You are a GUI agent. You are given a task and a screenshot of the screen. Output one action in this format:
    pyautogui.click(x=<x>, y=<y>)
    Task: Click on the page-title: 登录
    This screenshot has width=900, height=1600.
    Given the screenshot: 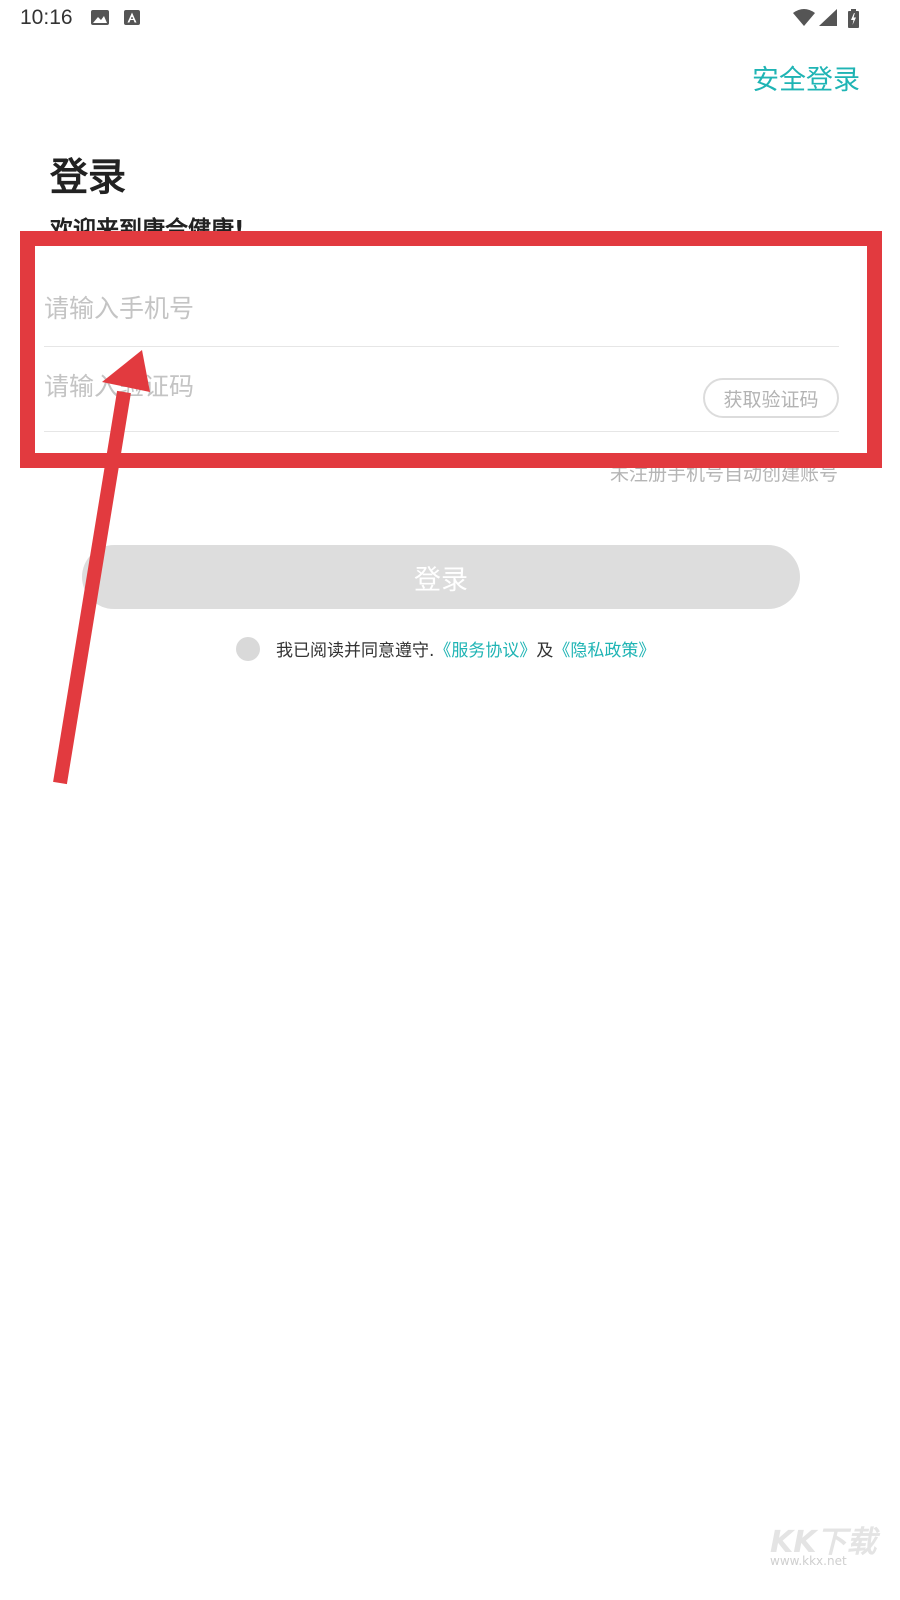 What is the action you would take?
    pyautogui.click(x=88, y=177)
    